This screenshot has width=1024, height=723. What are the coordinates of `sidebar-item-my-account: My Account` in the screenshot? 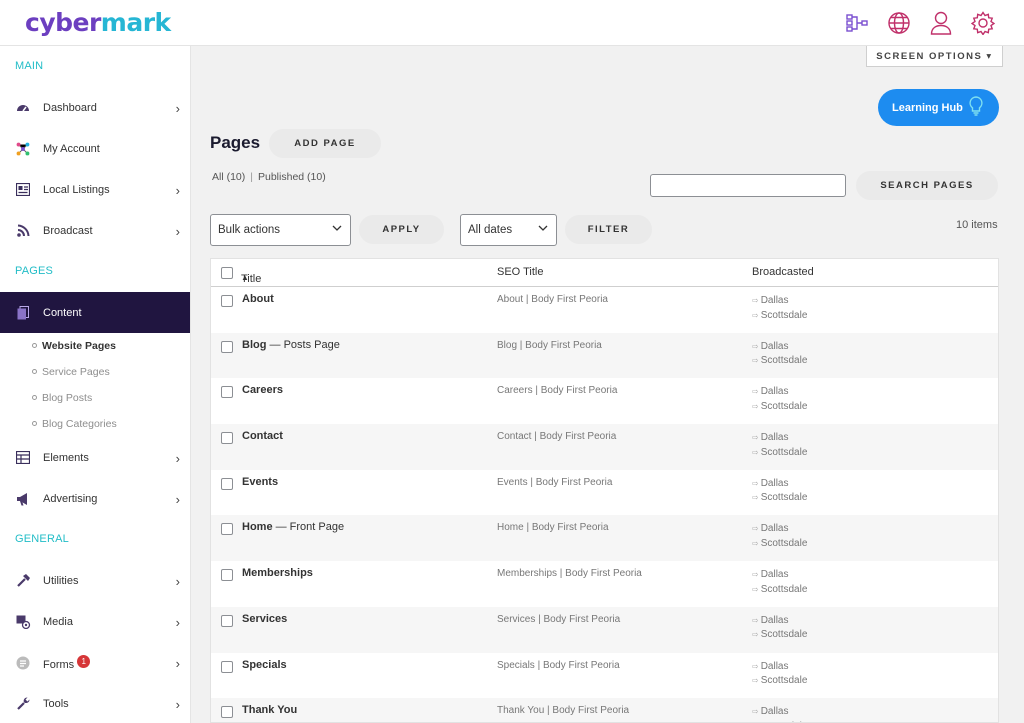 It's located at (95, 148).